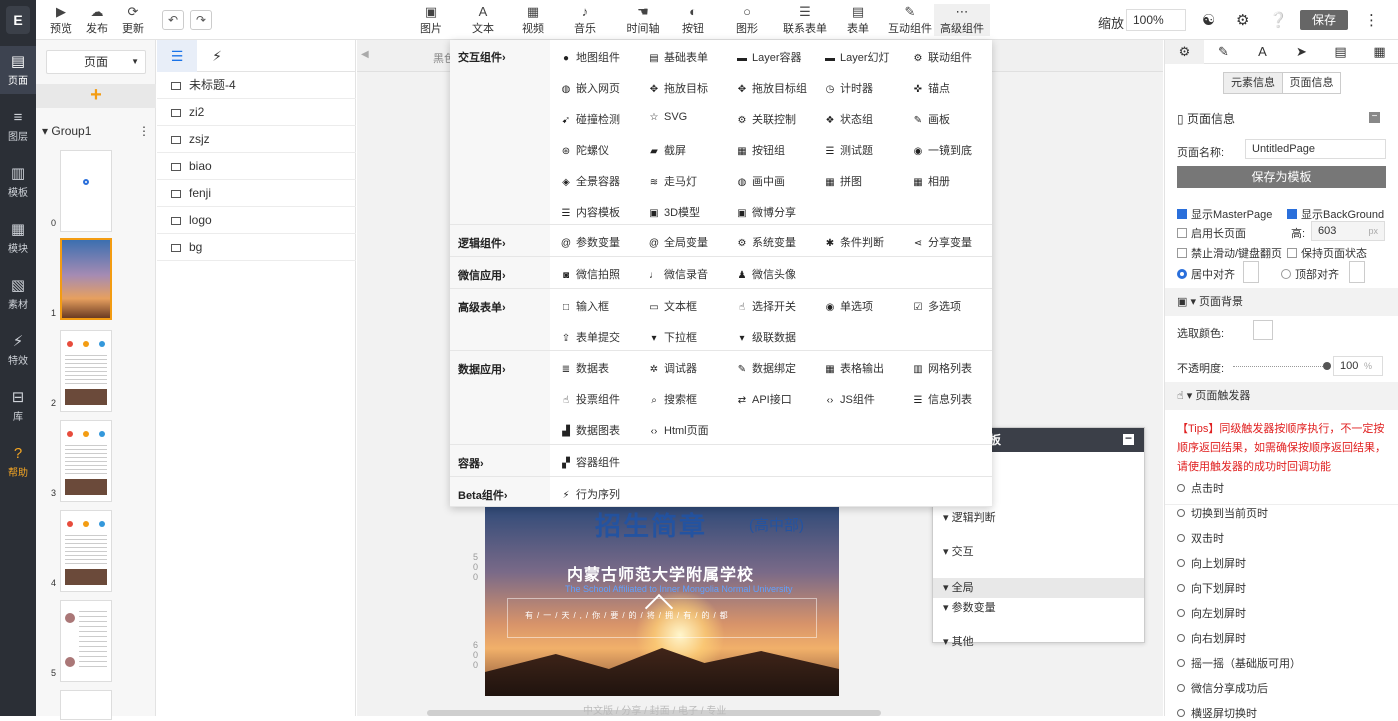 The image size is (1398, 721). I want to click on segment-element-info: 元素信息, so click(1253, 83).